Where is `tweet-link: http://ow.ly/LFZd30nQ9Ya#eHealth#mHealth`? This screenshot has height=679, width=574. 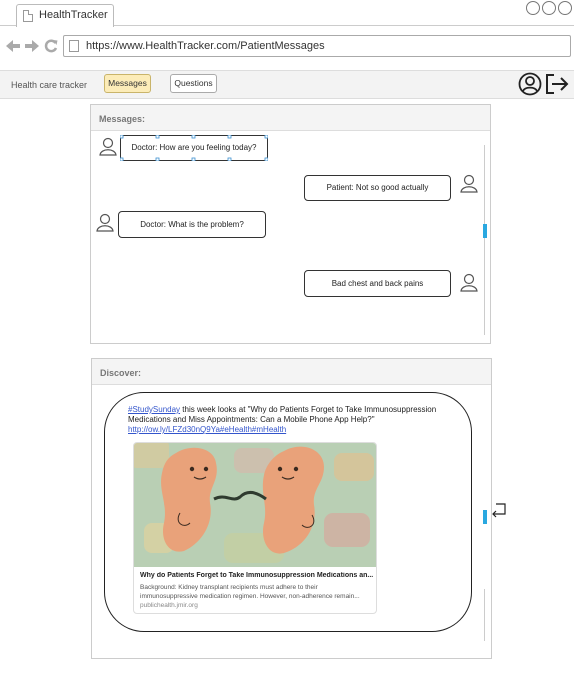 tweet-link: http://ow.ly/LFZd30nQ9Ya#eHealth#mHealth is located at coordinates (207, 429).